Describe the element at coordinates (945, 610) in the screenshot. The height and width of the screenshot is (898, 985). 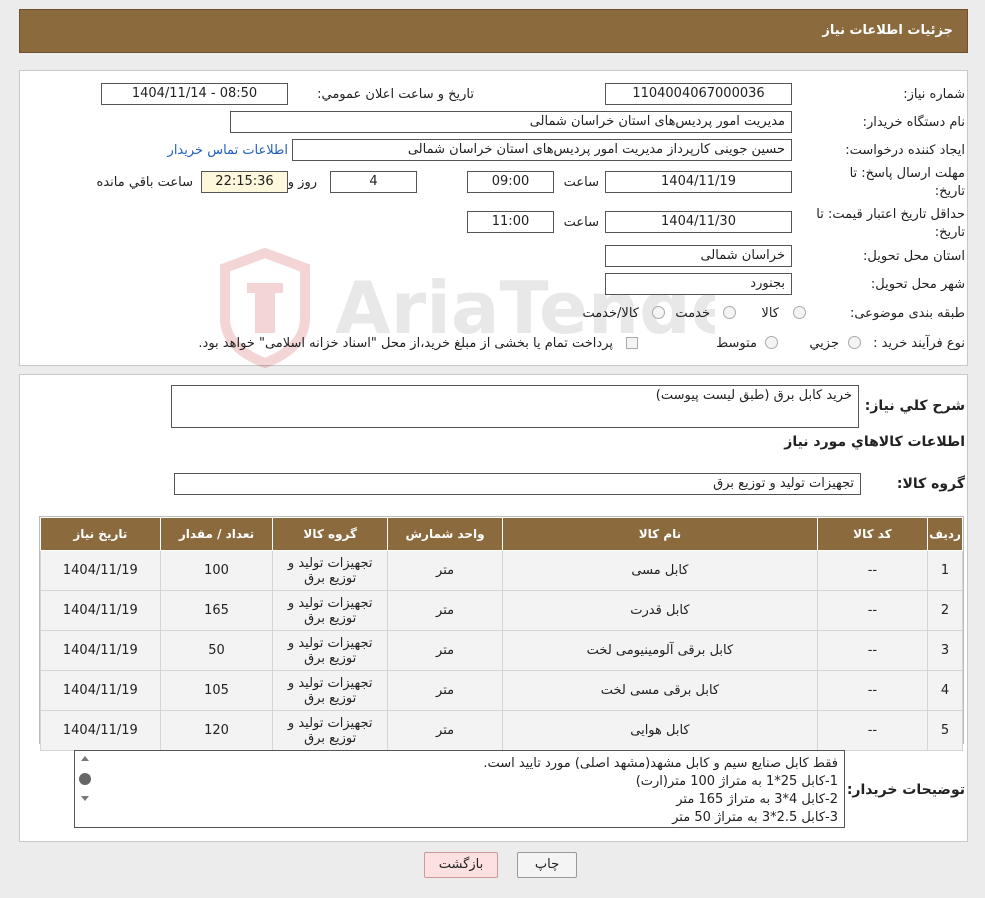
I see `cell-row: 2` at that location.